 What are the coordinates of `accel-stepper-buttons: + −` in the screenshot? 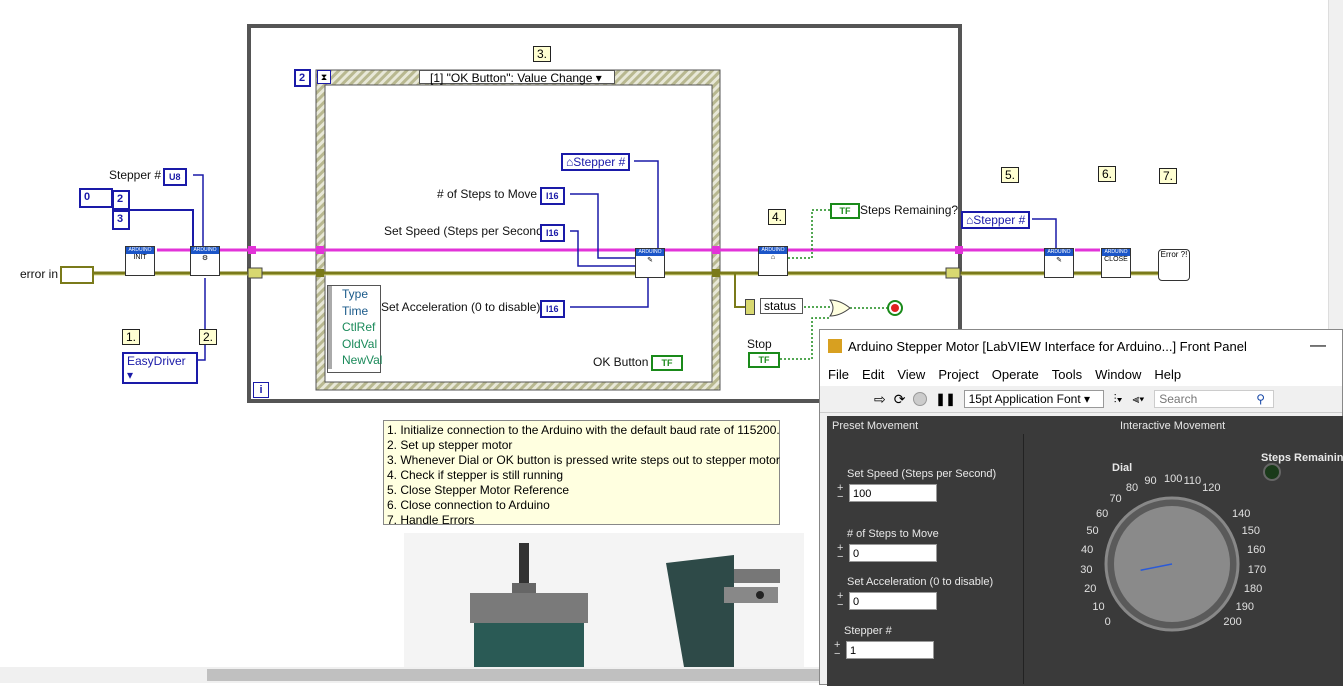 It's located at (842, 601).